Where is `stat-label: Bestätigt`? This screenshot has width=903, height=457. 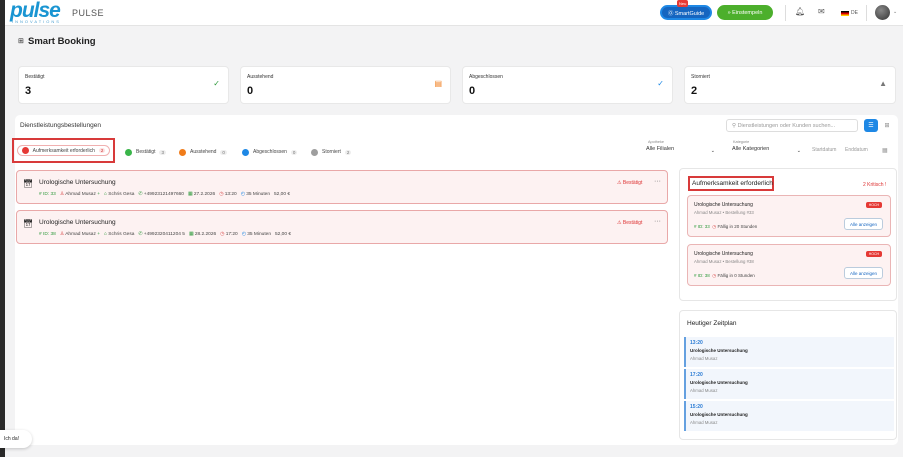 stat-label: Bestätigt is located at coordinates (35, 77).